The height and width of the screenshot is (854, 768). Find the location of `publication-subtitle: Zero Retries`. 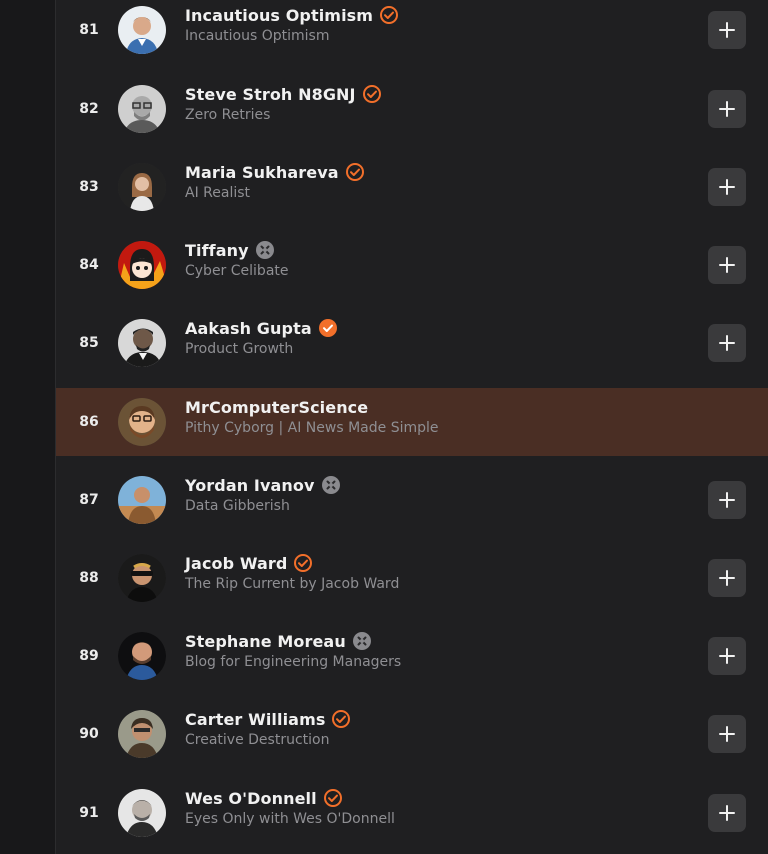

publication-subtitle: Zero Retries is located at coordinates (228, 115).